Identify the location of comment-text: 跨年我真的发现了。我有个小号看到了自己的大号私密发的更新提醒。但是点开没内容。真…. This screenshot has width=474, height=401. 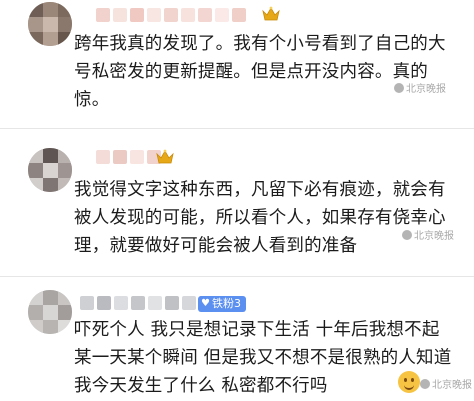
(260, 72).